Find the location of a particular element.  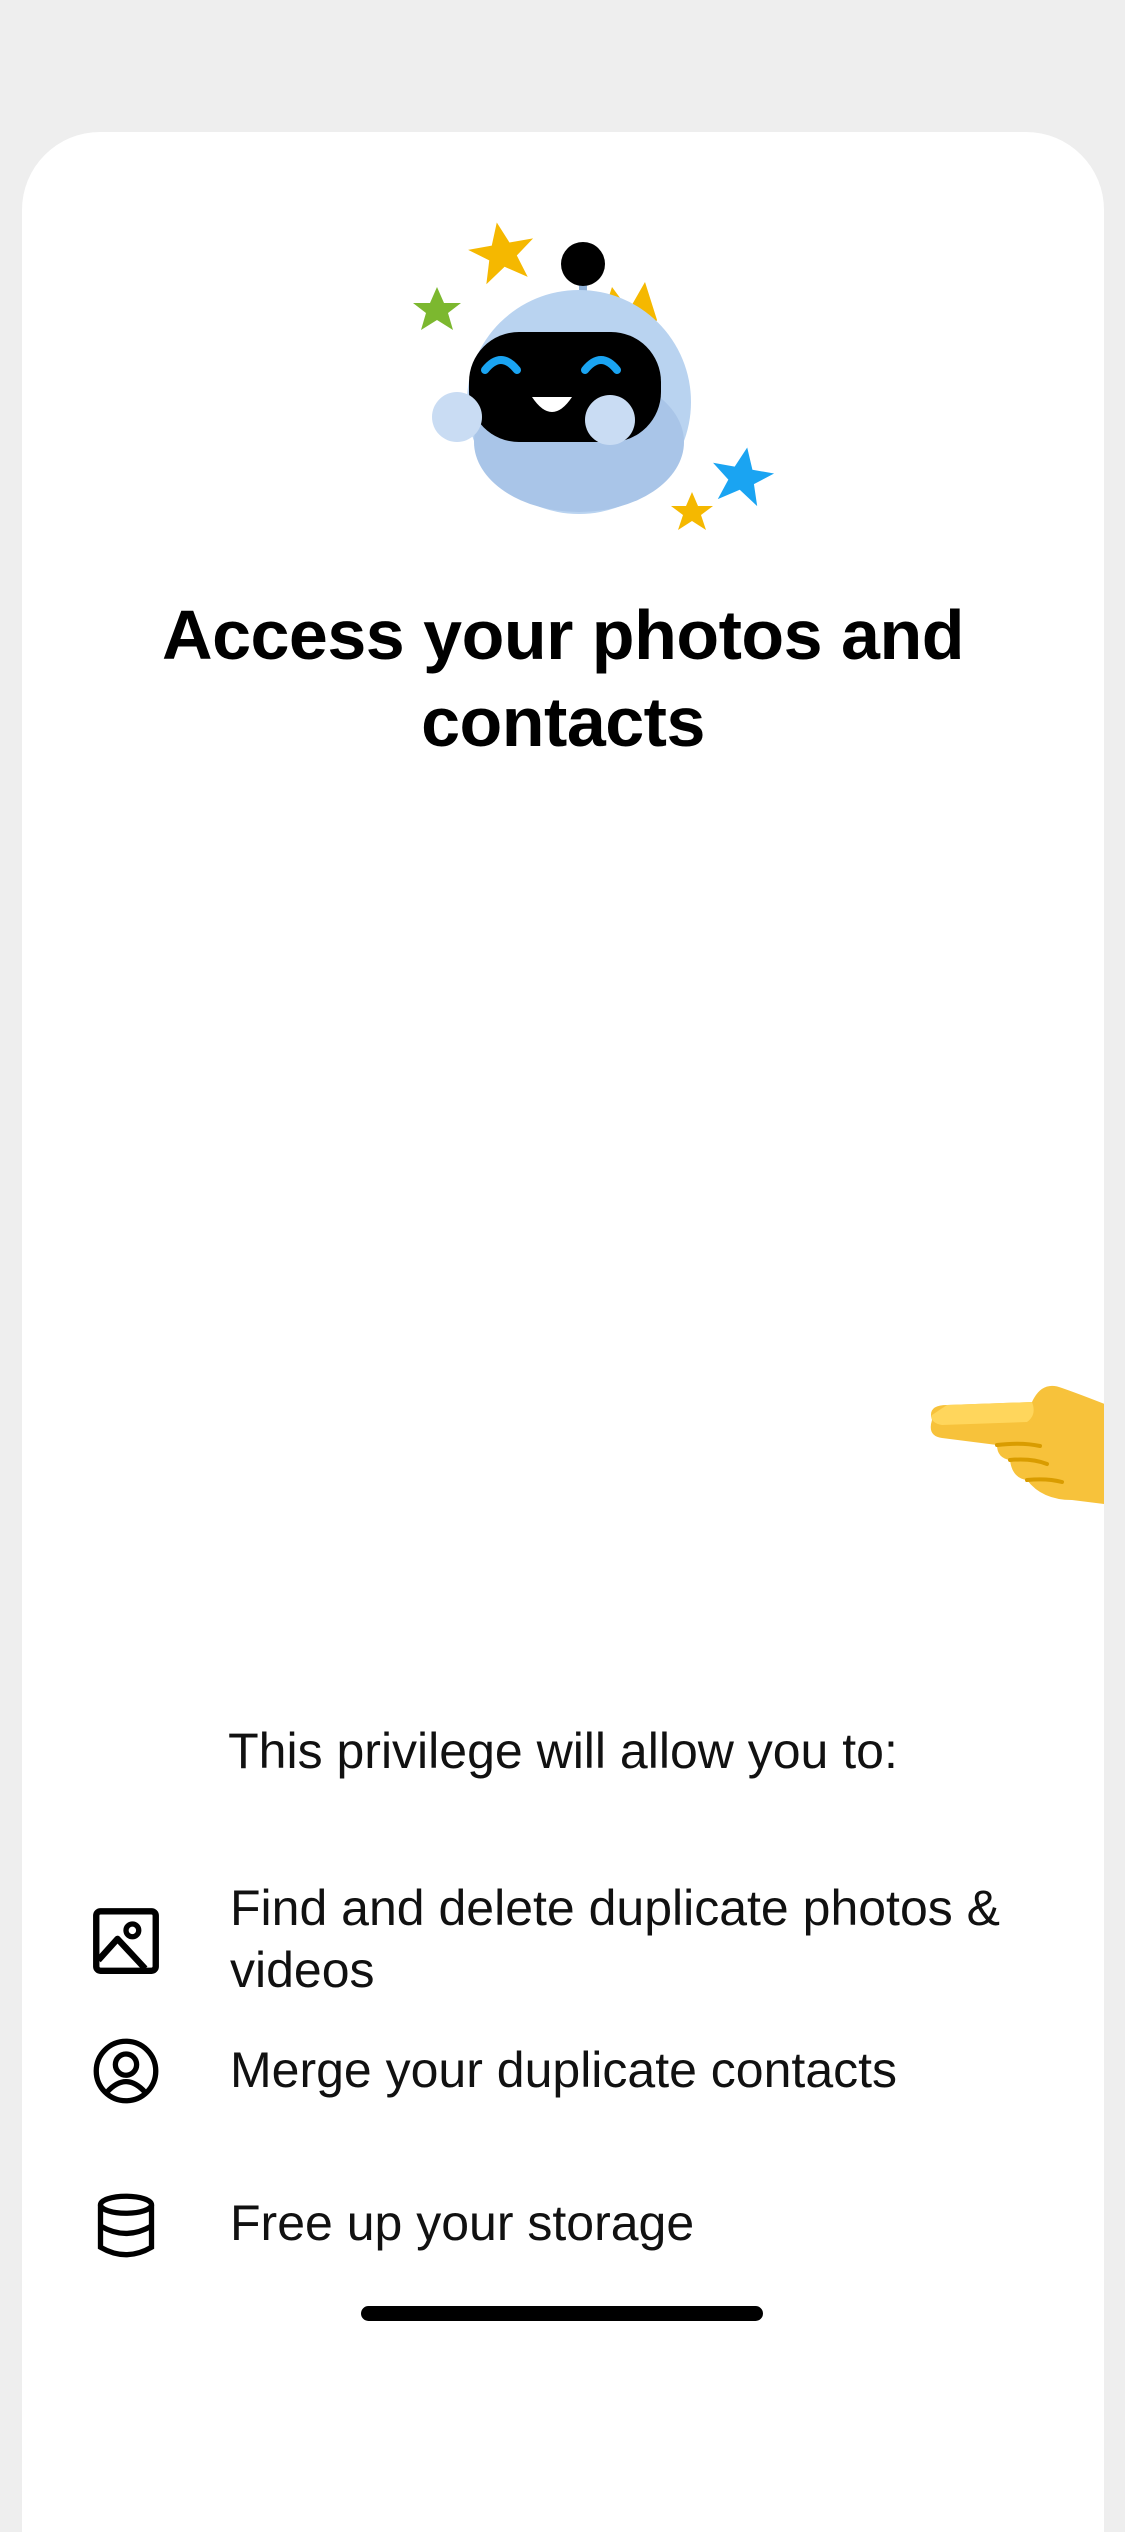

feature-text: Free up your storage is located at coordinates (462, 2223).